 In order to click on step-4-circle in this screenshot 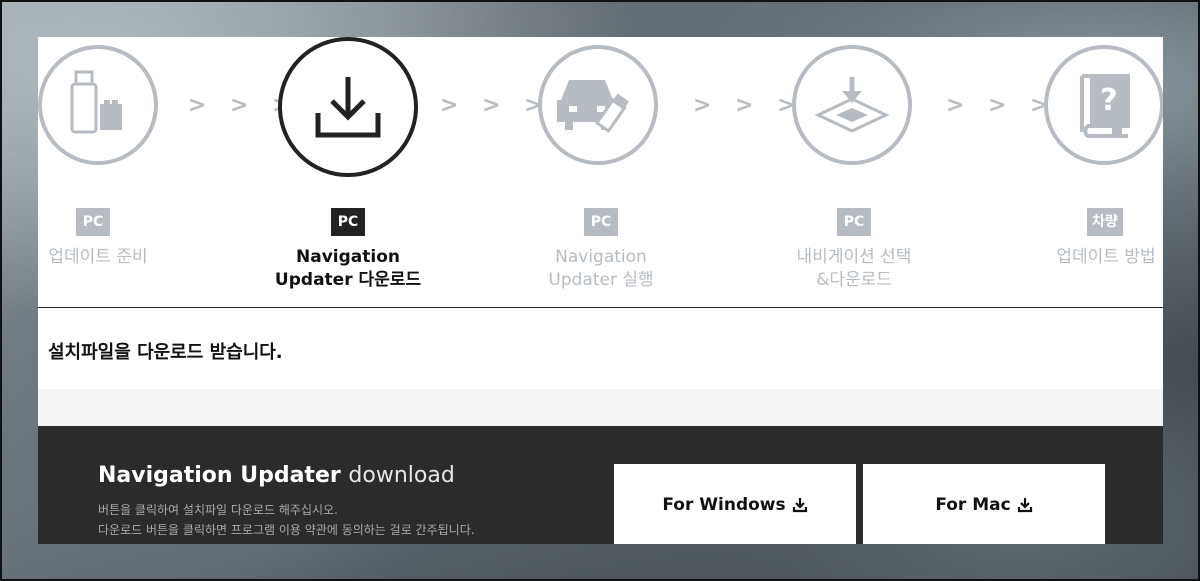, I will do `click(852, 105)`.